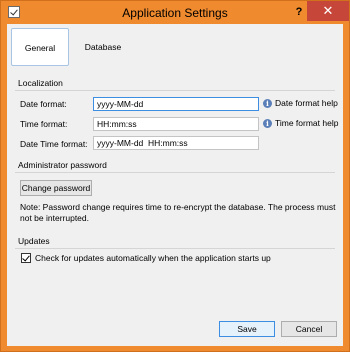 The height and width of the screenshot is (352, 350). Describe the element at coordinates (176, 143) in the screenshot. I see `datetime-format-input` at that location.